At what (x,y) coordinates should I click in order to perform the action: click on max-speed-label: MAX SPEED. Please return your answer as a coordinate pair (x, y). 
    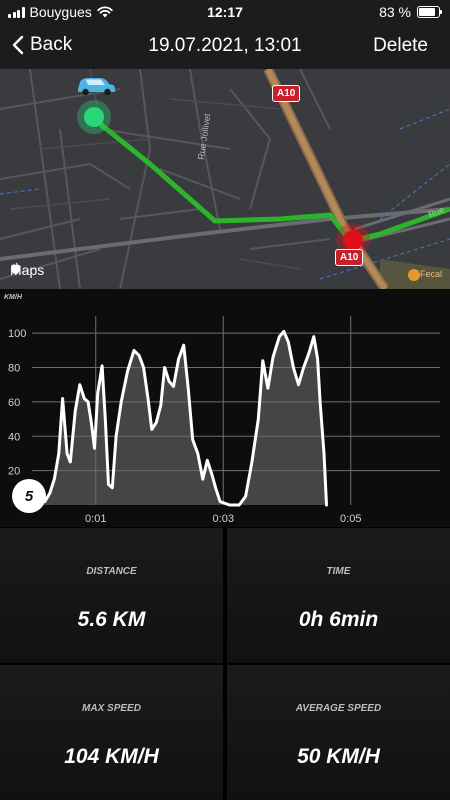
    Looking at the image, I should click on (111, 708).